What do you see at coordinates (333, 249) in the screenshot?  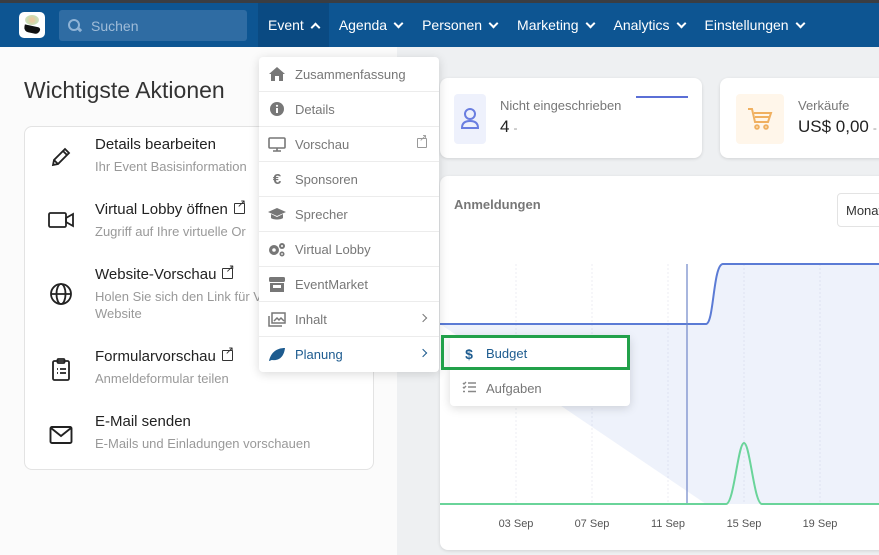 I see `menu-item-label: Virtual Lobby` at bounding box center [333, 249].